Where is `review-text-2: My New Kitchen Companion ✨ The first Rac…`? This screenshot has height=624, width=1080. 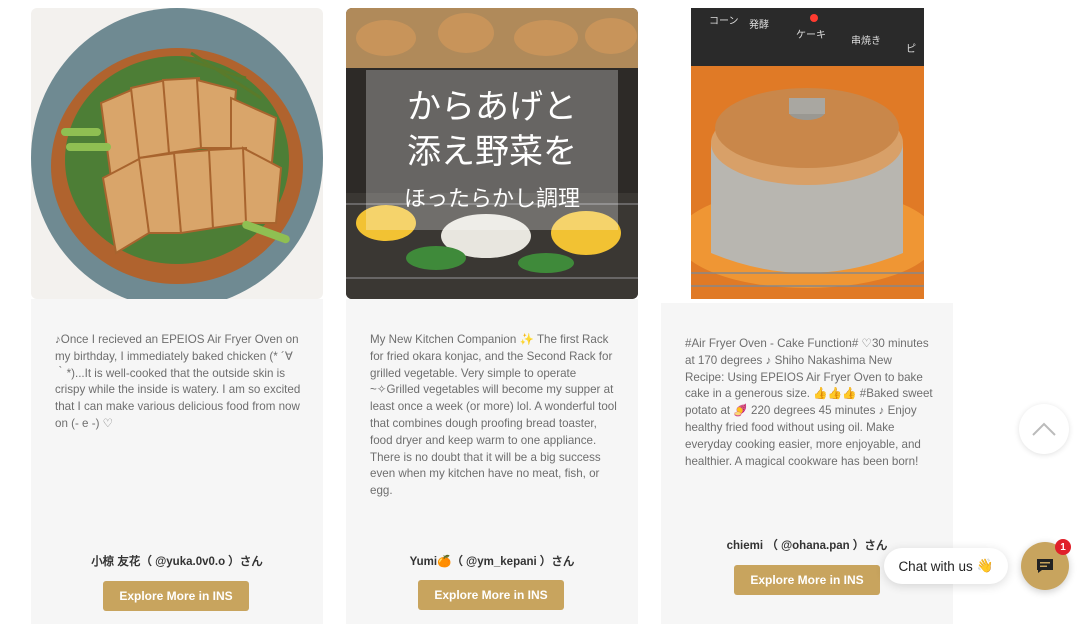
review-text-2: My New Kitchen Companion ✨ The first Rac… is located at coordinates (493, 415).